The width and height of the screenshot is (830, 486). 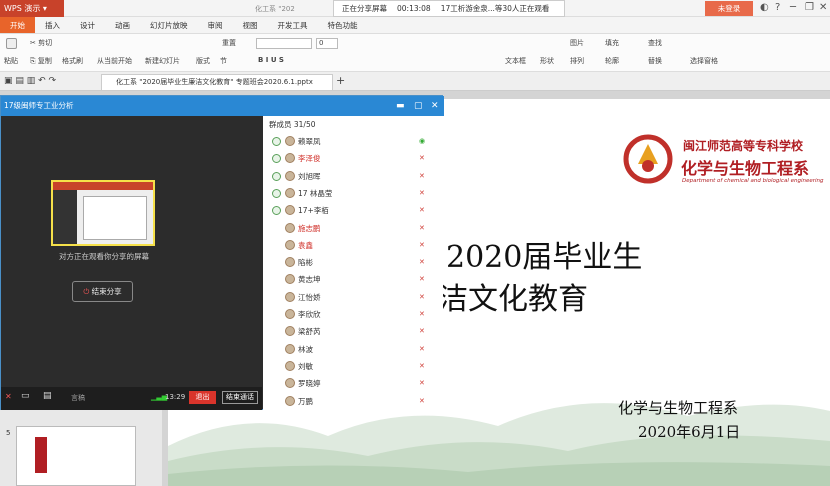 I want to click on member-row: 17+李栢 ✕, so click(x=353, y=211).